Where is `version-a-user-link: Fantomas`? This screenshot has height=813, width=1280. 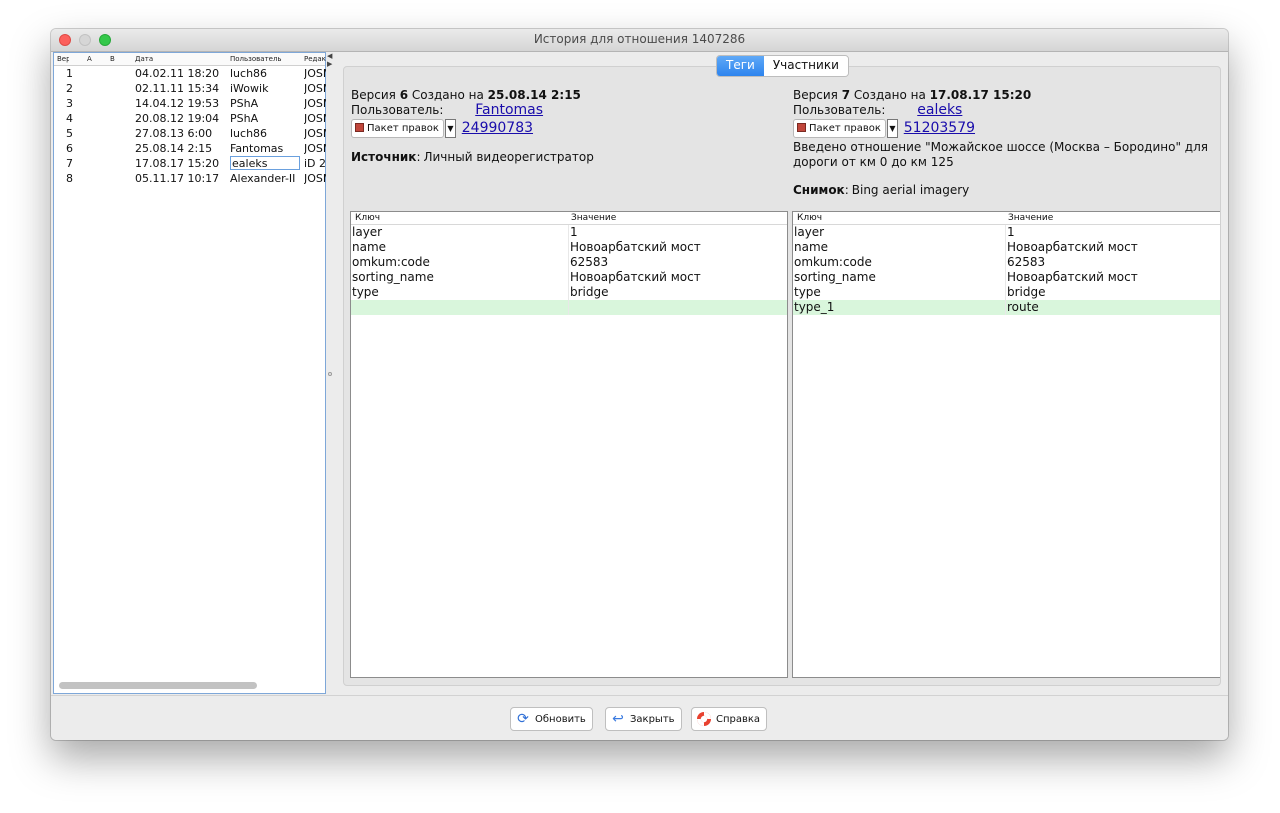
version-a-user-link: Fantomas is located at coordinates (509, 110).